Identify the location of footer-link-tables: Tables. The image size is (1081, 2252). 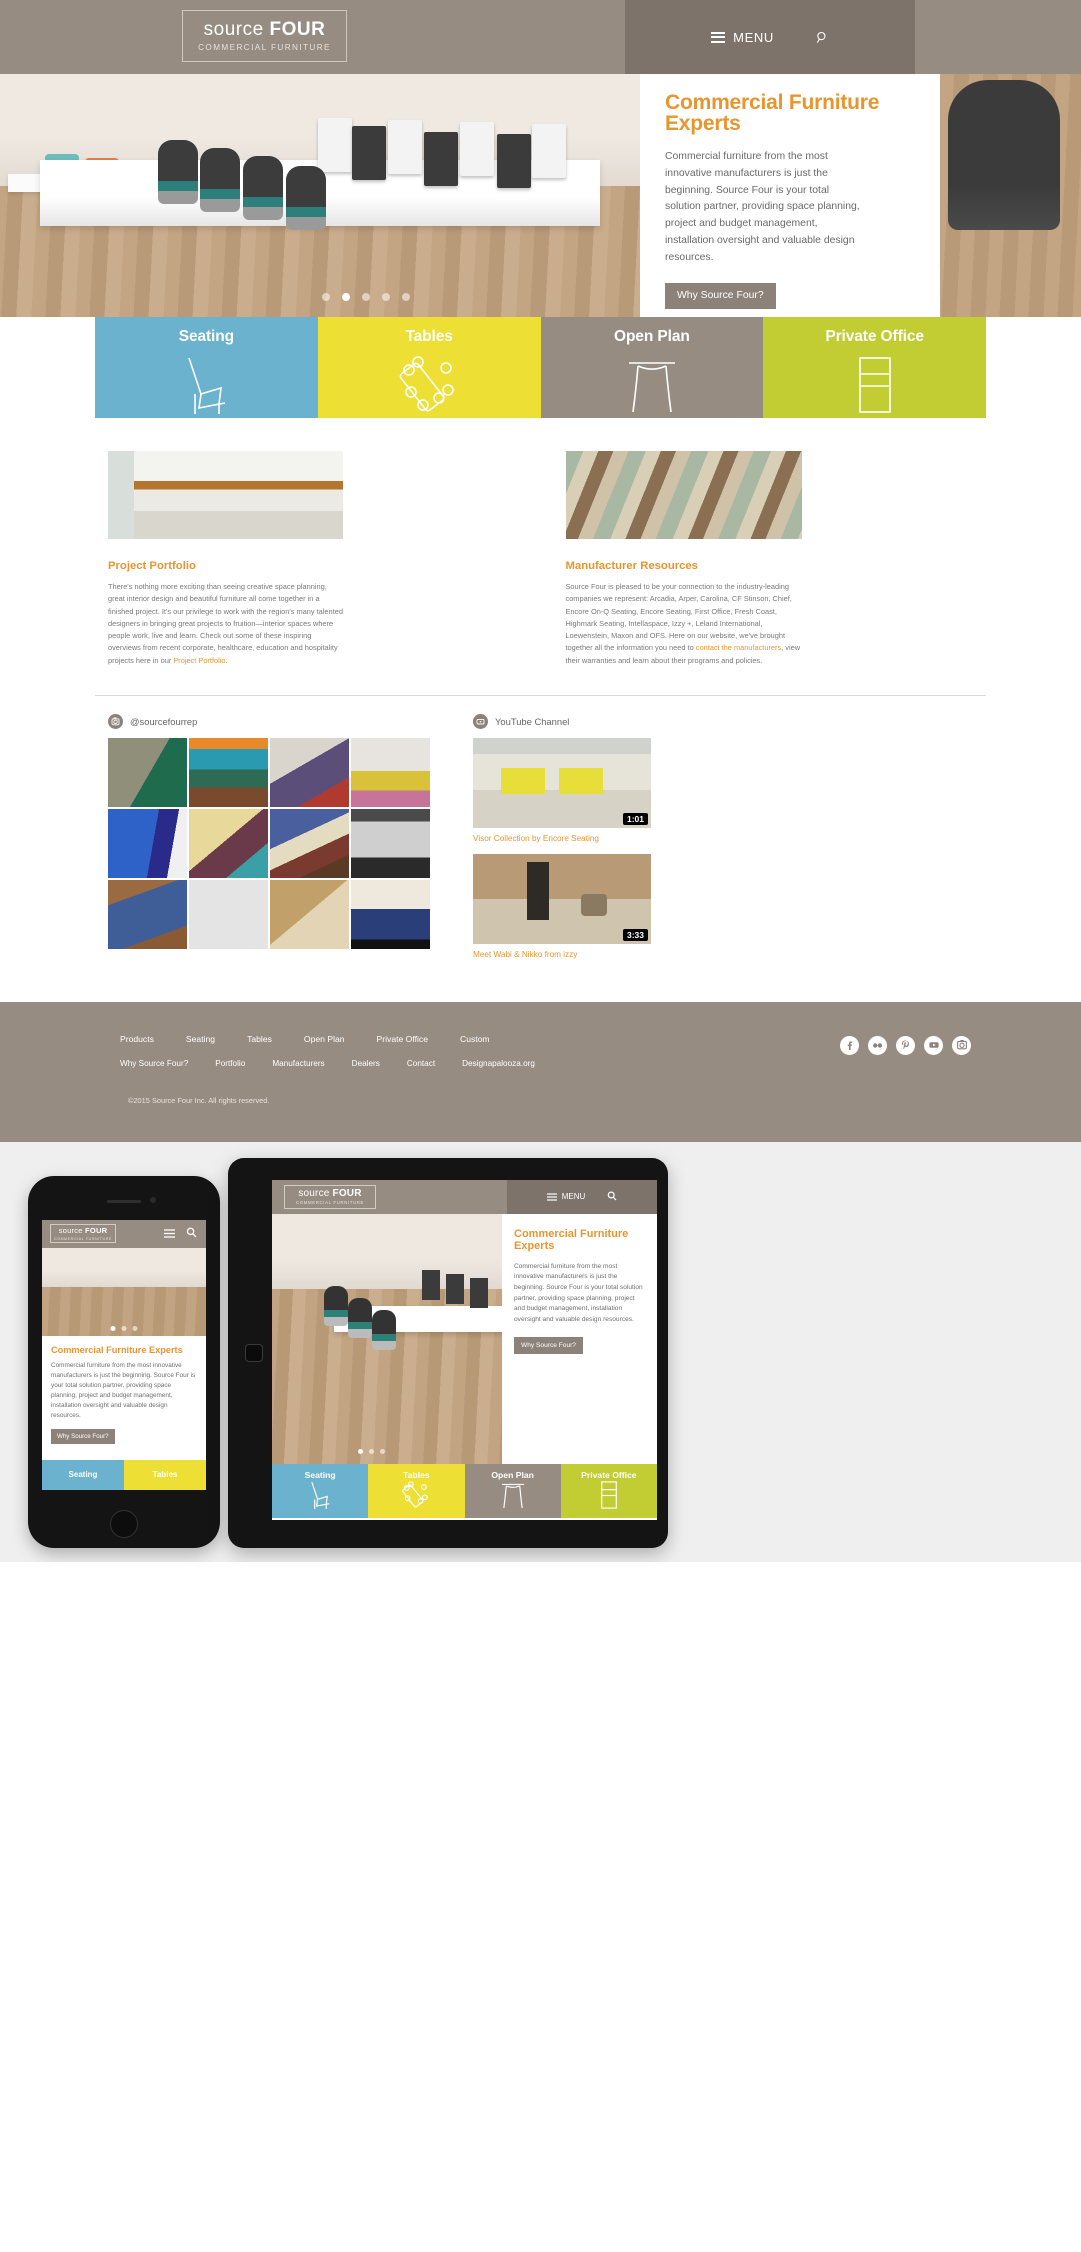
(259, 1039).